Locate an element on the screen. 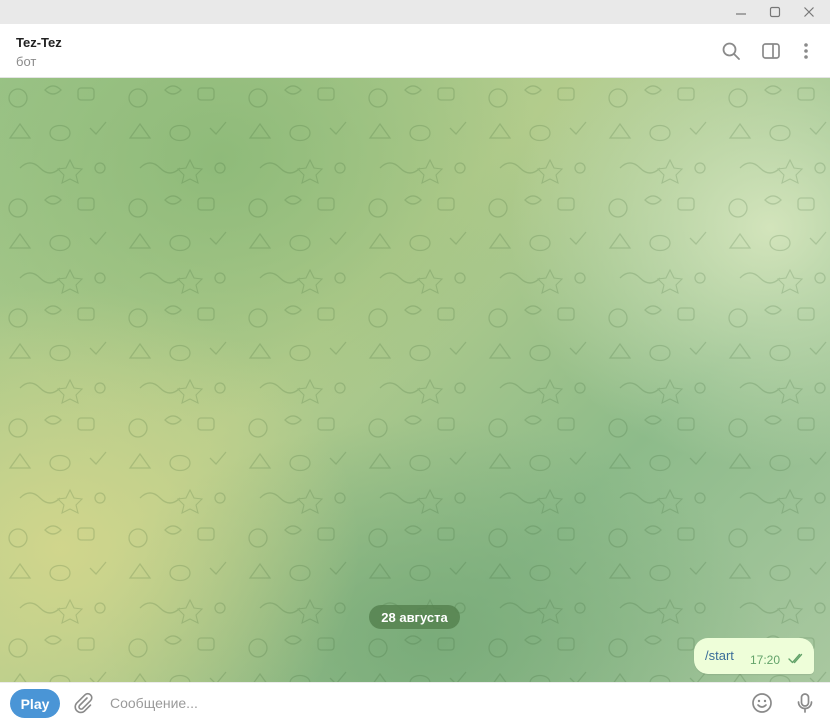  maximize-icon is located at coordinates (775, 12).